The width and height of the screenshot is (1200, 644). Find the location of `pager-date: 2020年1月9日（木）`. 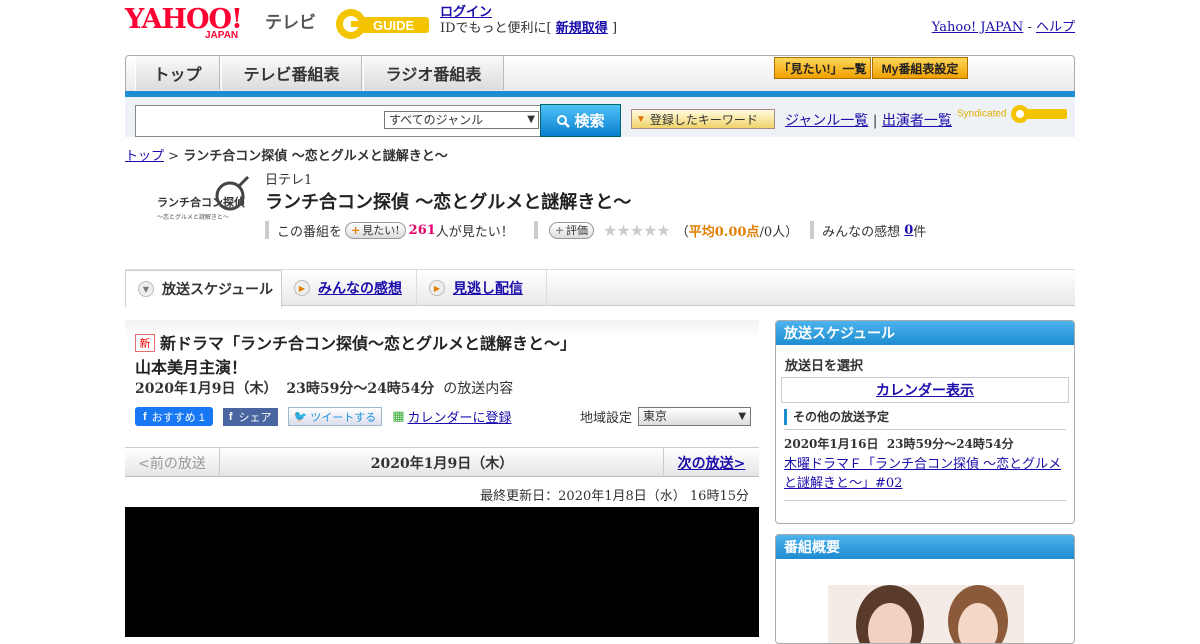

pager-date: 2020年1月9日（木） is located at coordinates (442, 463).